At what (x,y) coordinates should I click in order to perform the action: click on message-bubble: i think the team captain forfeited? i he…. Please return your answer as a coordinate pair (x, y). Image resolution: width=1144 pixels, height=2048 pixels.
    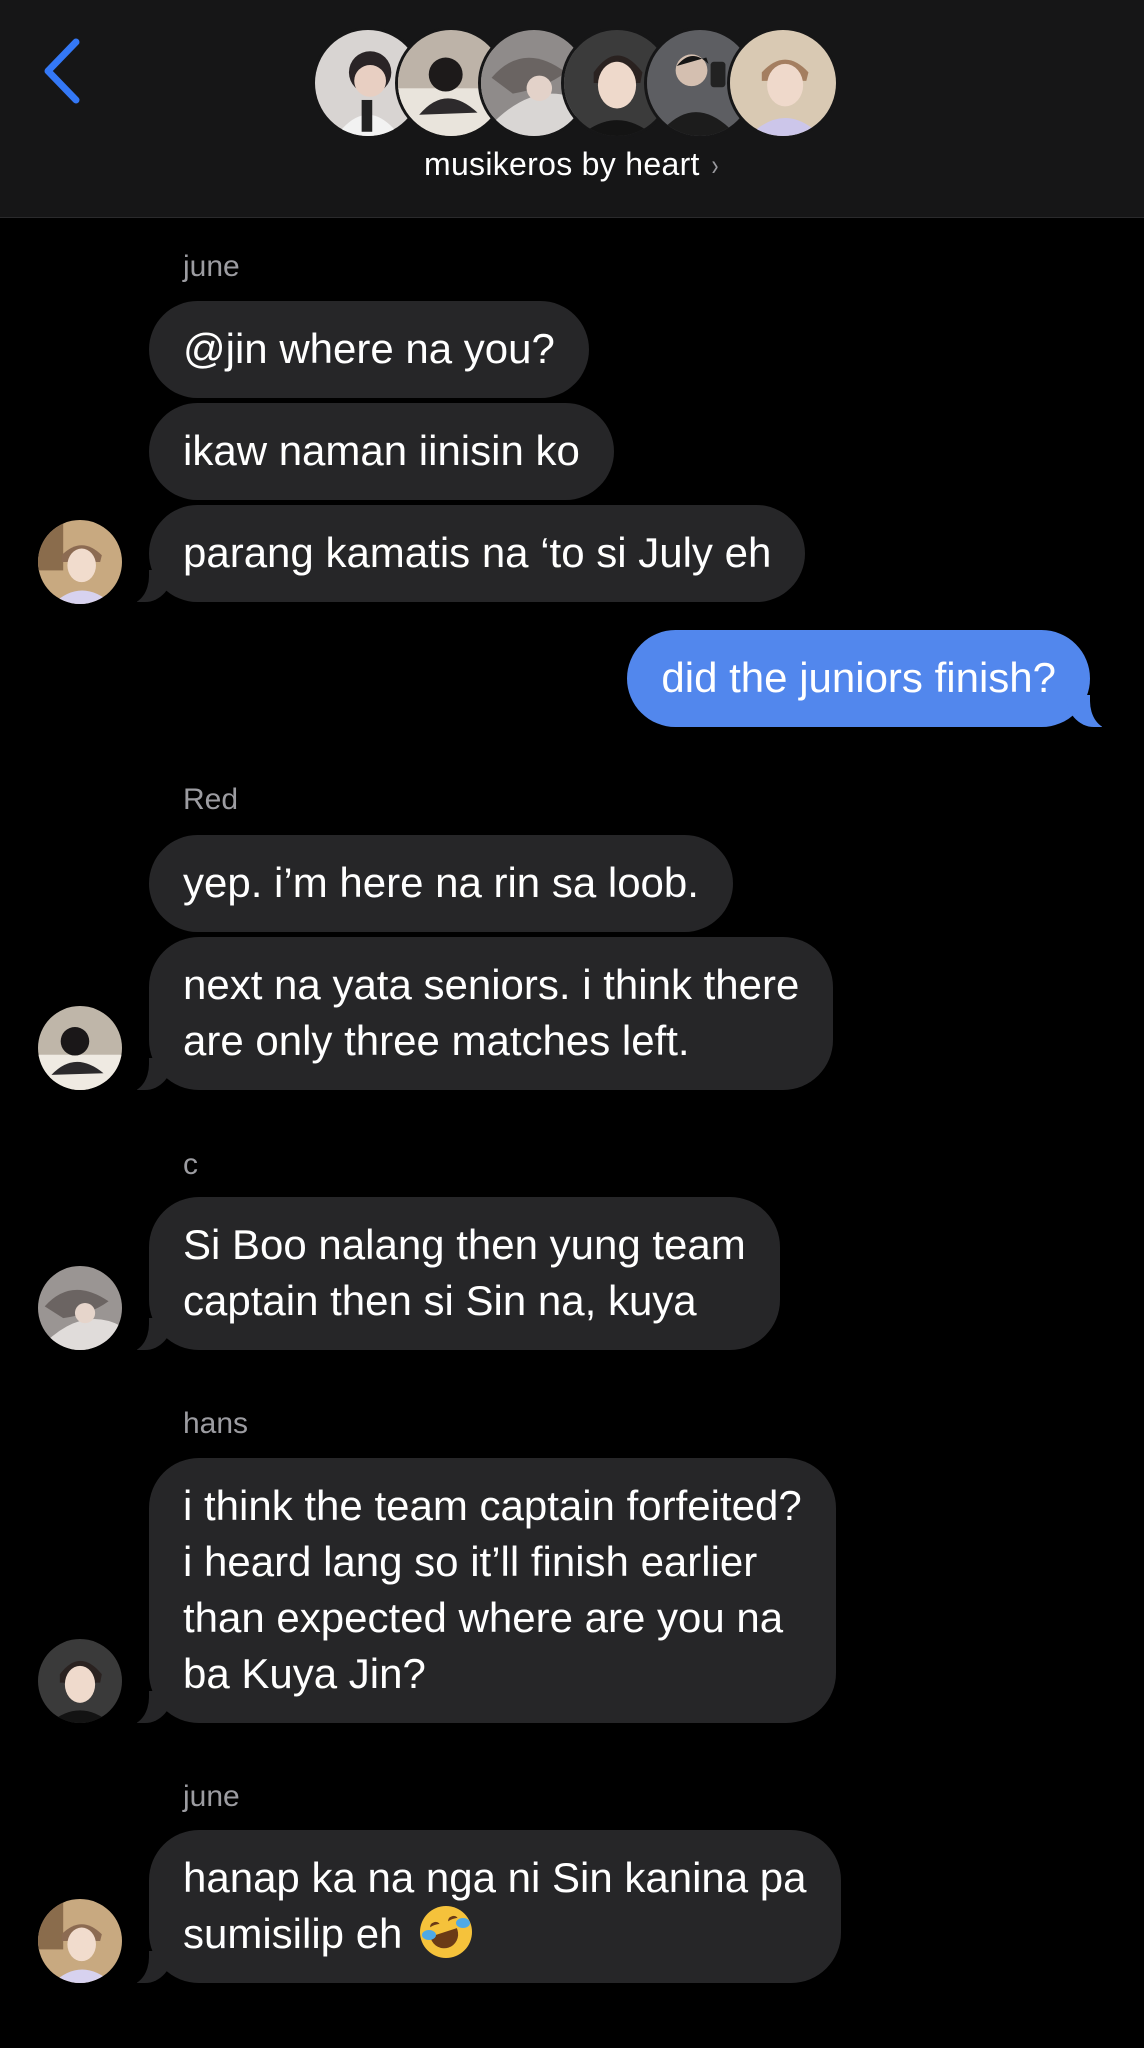
    Looking at the image, I should click on (477, 1591).